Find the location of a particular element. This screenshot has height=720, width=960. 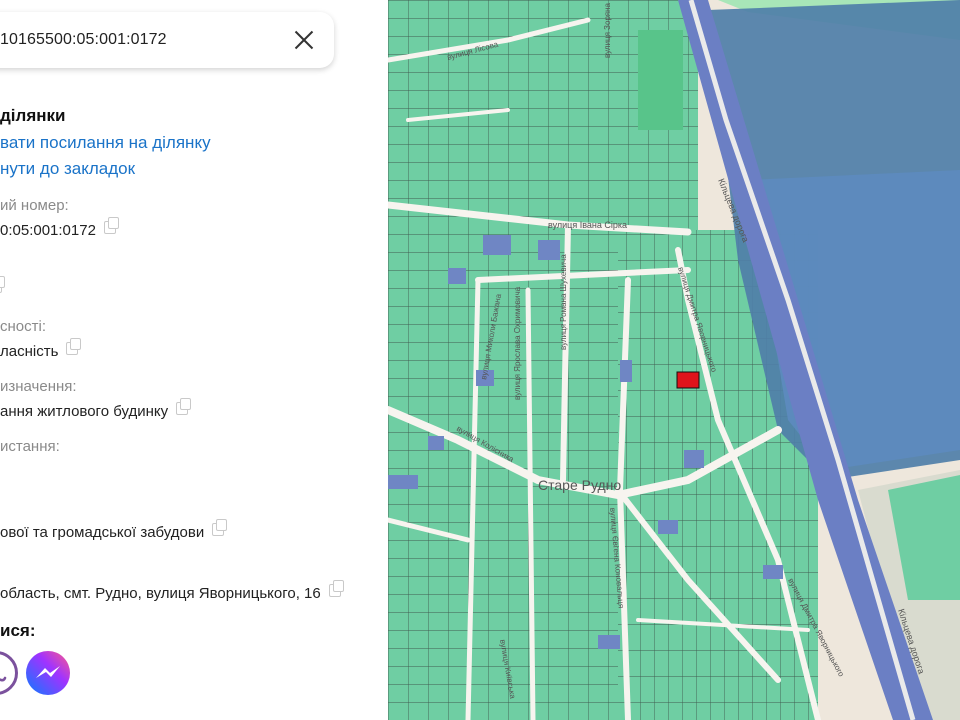

bookmark-link: нути до закладок is located at coordinates (67, 169).